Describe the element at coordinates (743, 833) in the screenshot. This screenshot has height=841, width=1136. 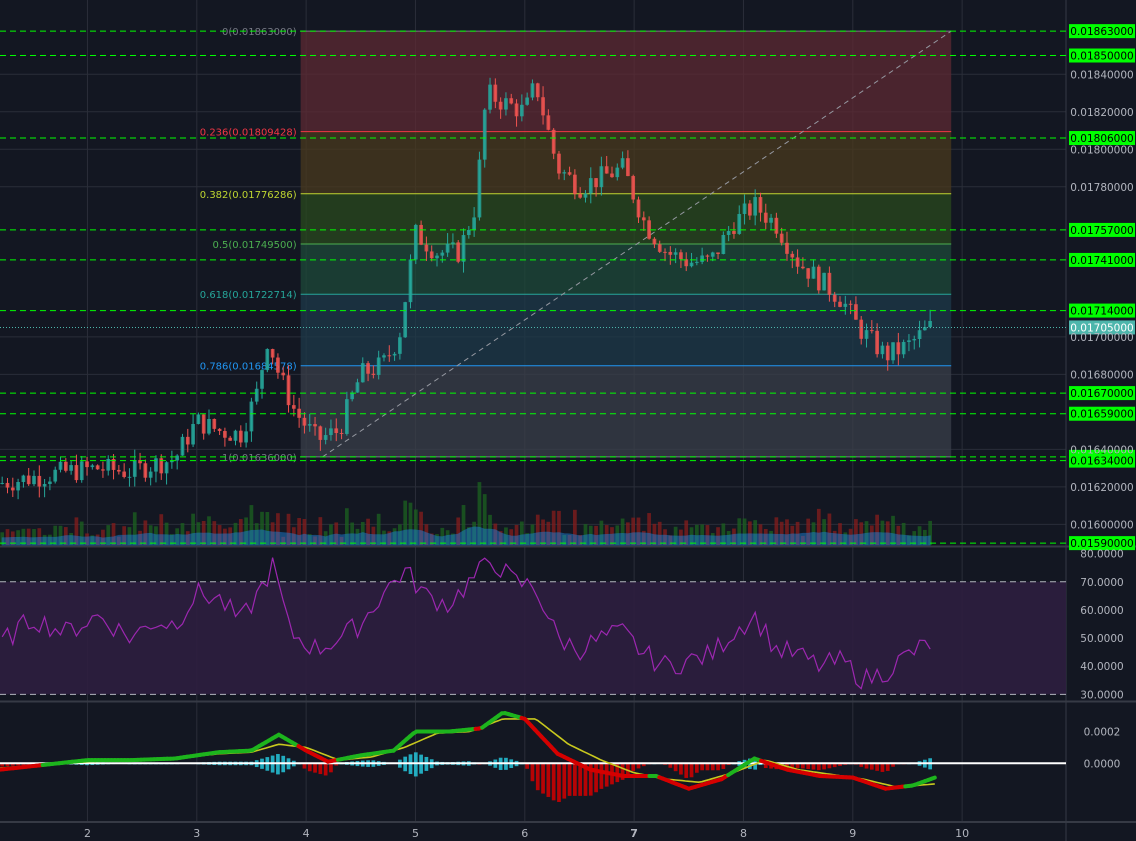
I see `time-axis-tick-label: 8` at that location.